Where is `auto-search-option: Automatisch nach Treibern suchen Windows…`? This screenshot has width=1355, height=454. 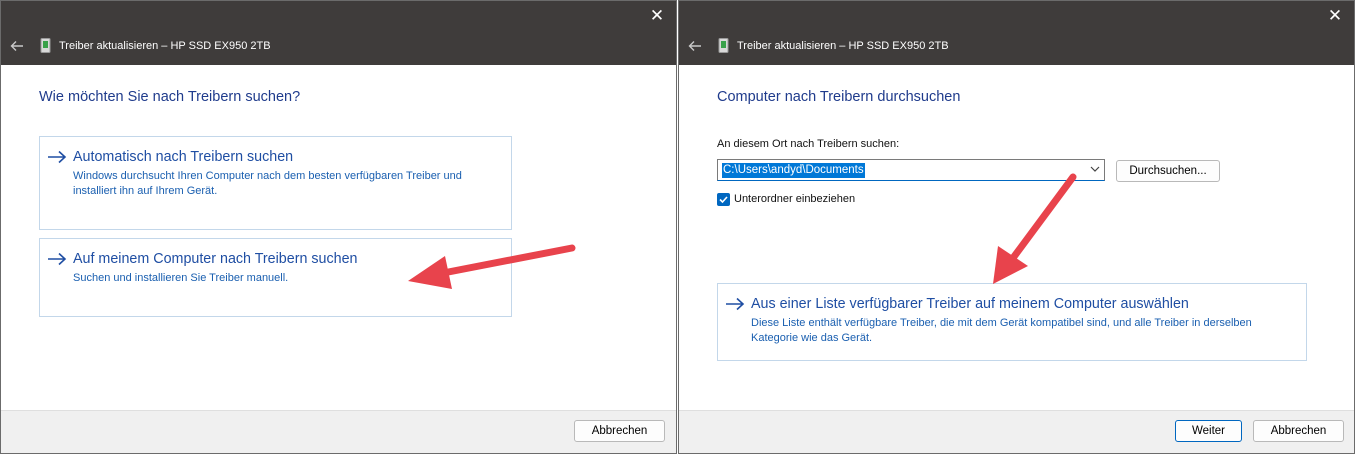
auto-search-option: Automatisch nach Treibern suchen Windows… is located at coordinates (275, 183).